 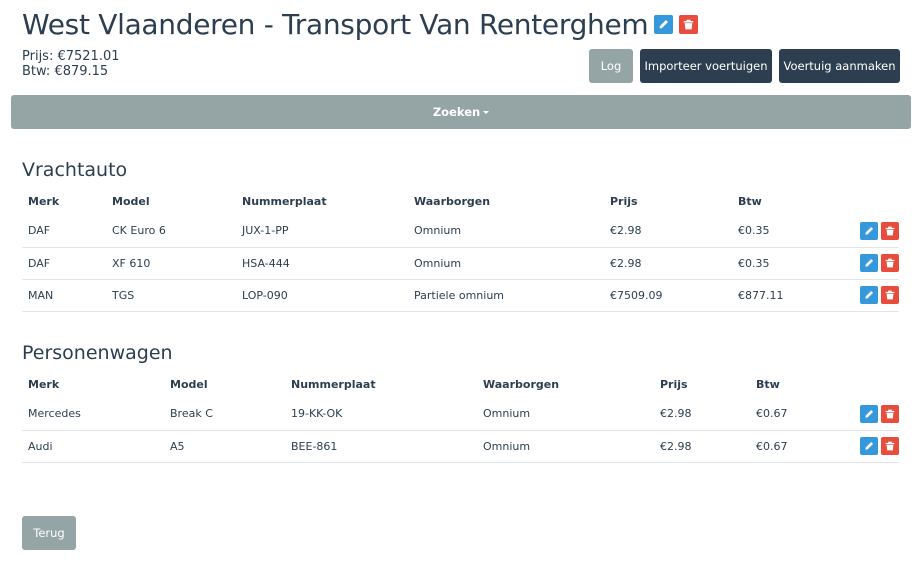 What do you see at coordinates (506, 295) in the screenshot?
I see `cell-guarantee: Partiele omnium` at bounding box center [506, 295].